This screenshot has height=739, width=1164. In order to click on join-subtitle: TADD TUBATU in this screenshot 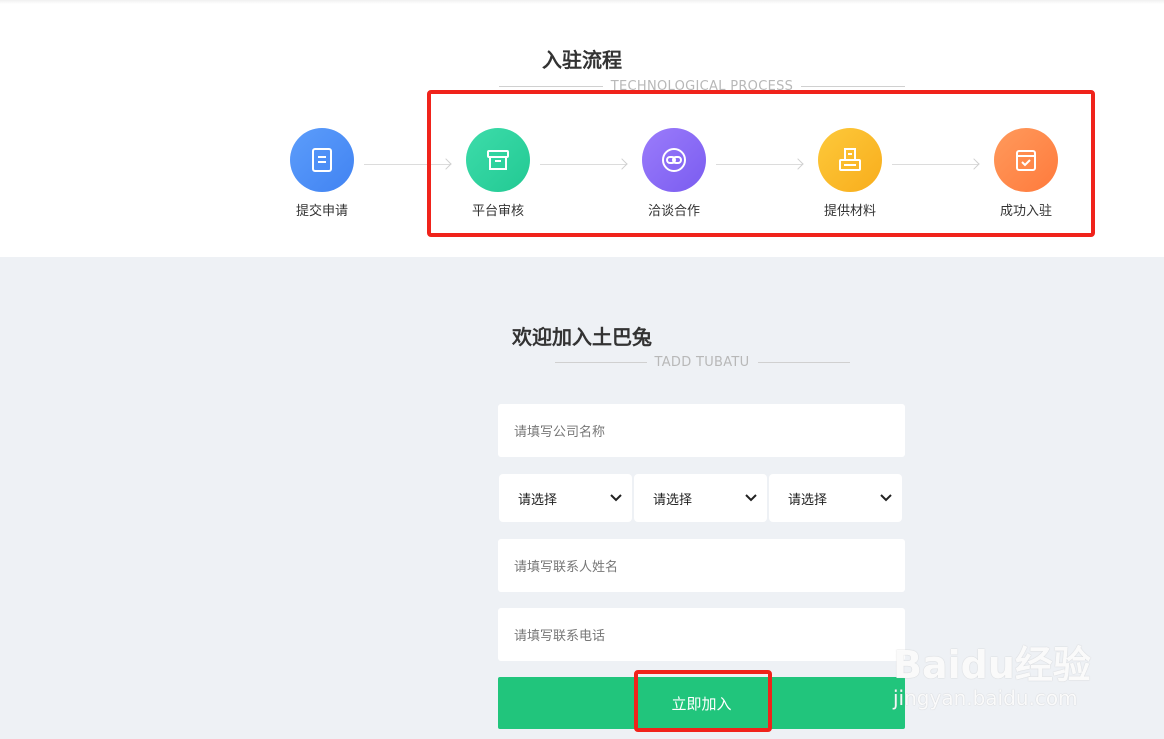, I will do `click(702, 362)`.